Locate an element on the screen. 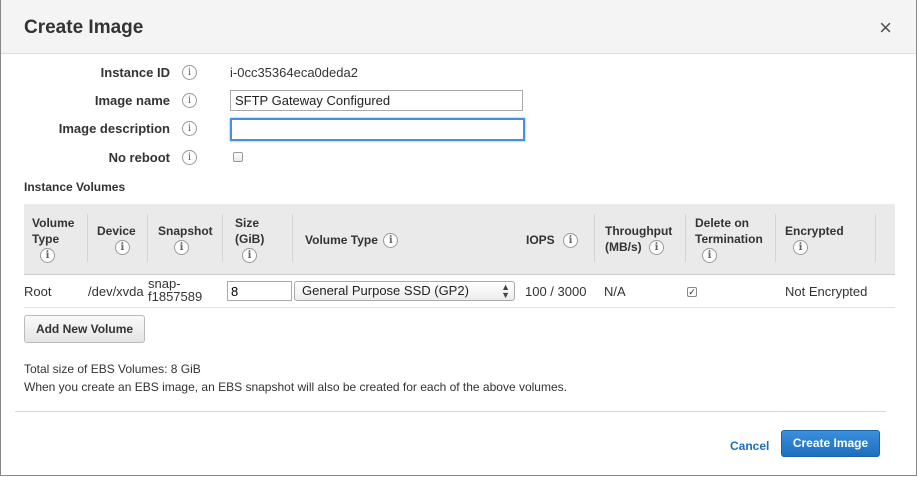  col-ebs-volume-type: Volume Type i is located at coordinates (404, 239).